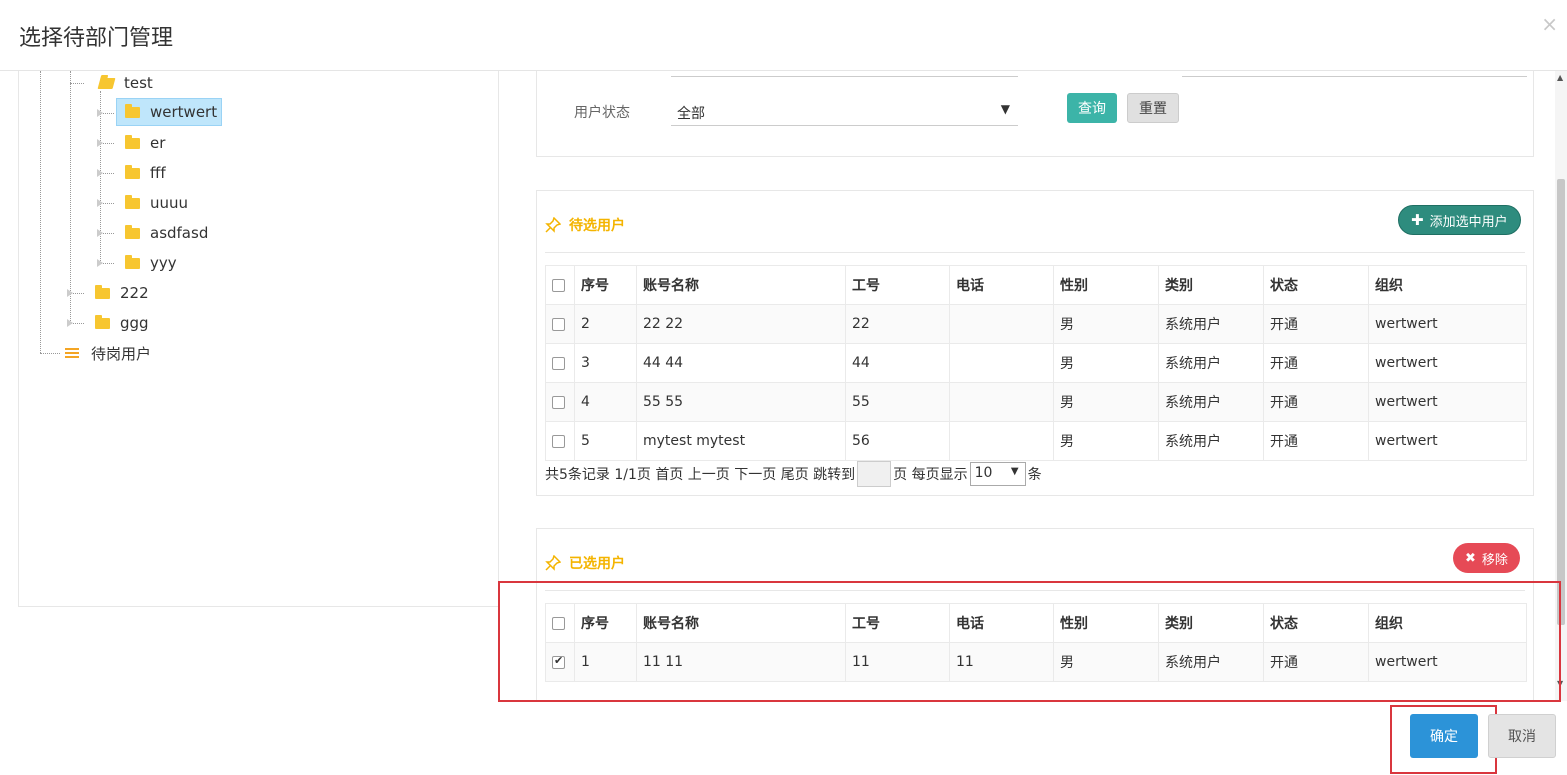 The height and width of the screenshot is (775, 1567). I want to click on cancel-button: 取消, so click(1522, 736).